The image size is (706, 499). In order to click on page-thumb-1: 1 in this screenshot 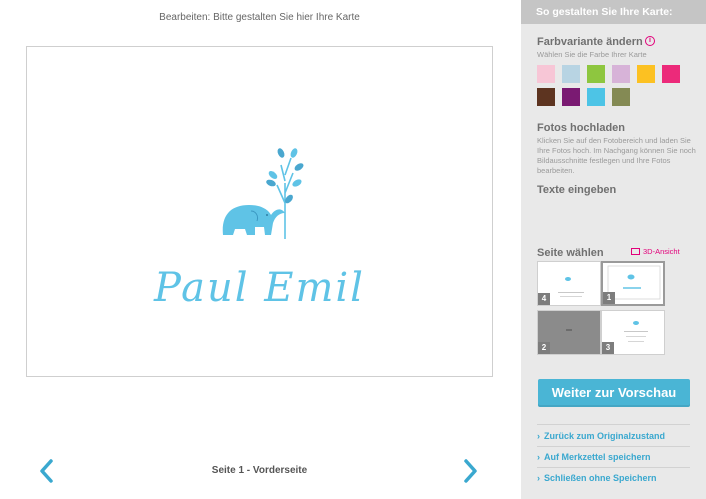, I will do `click(633, 283)`.